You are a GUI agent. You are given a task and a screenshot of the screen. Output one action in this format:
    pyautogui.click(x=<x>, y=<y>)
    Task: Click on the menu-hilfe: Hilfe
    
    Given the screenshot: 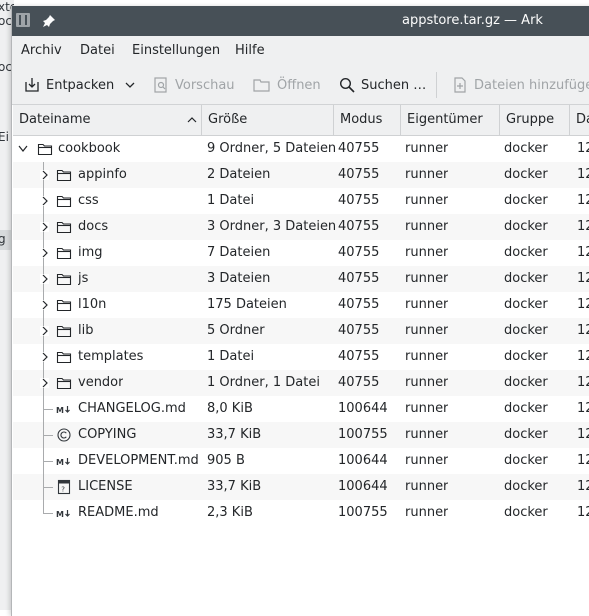 What is the action you would take?
    pyautogui.click(x=250, y=50)
    